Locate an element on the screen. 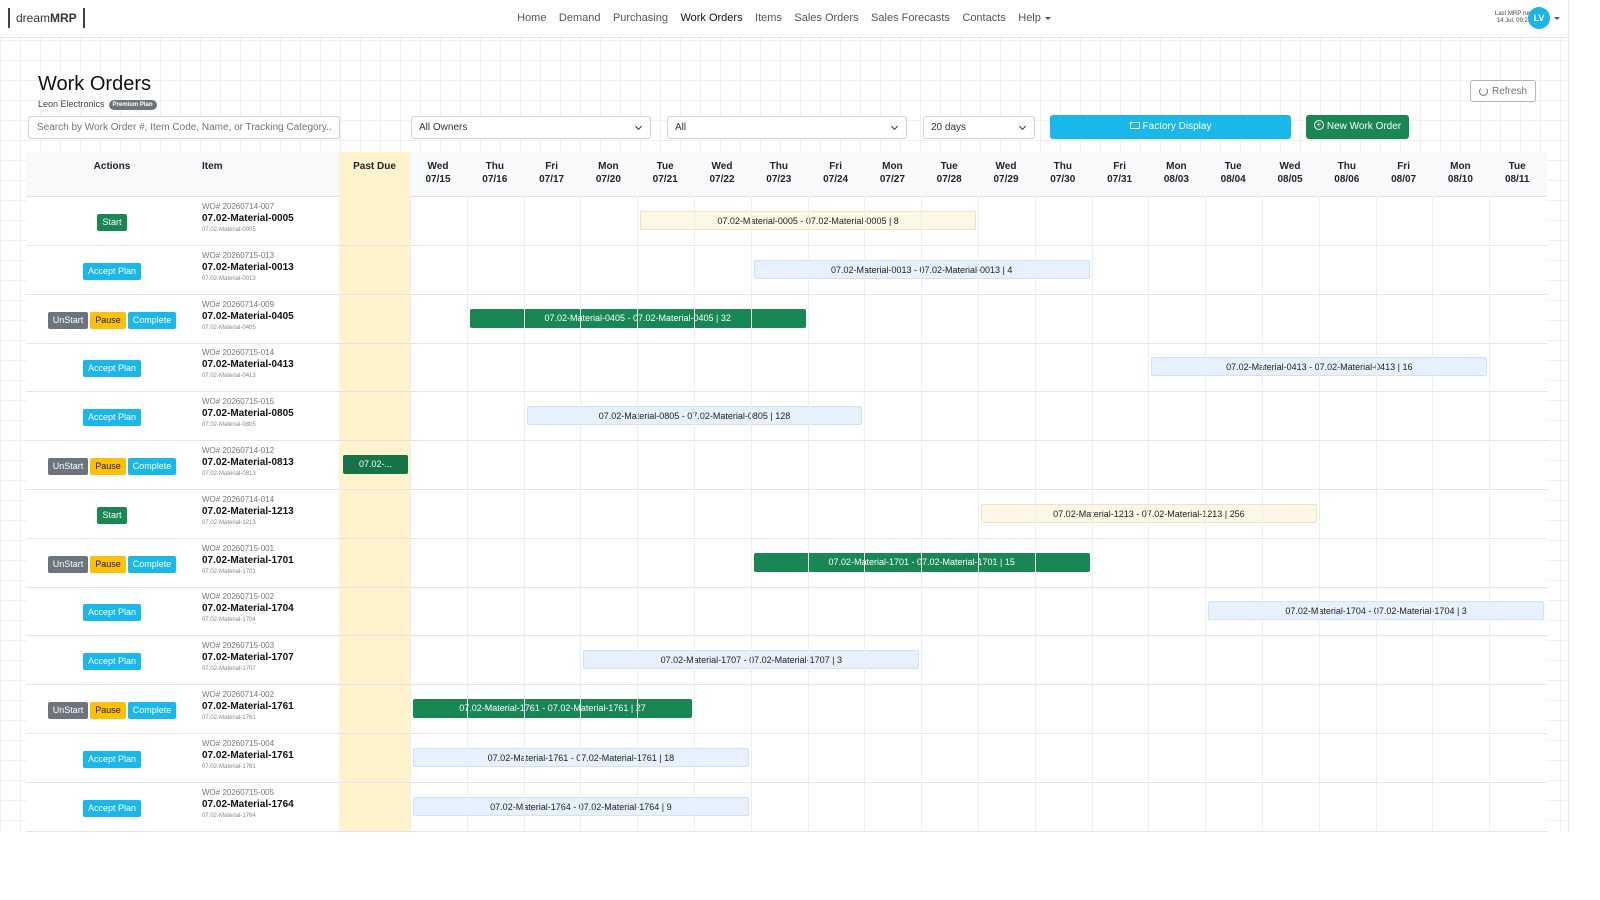  nav-purchasing: Purchasing is located at coordinates (640, 18).